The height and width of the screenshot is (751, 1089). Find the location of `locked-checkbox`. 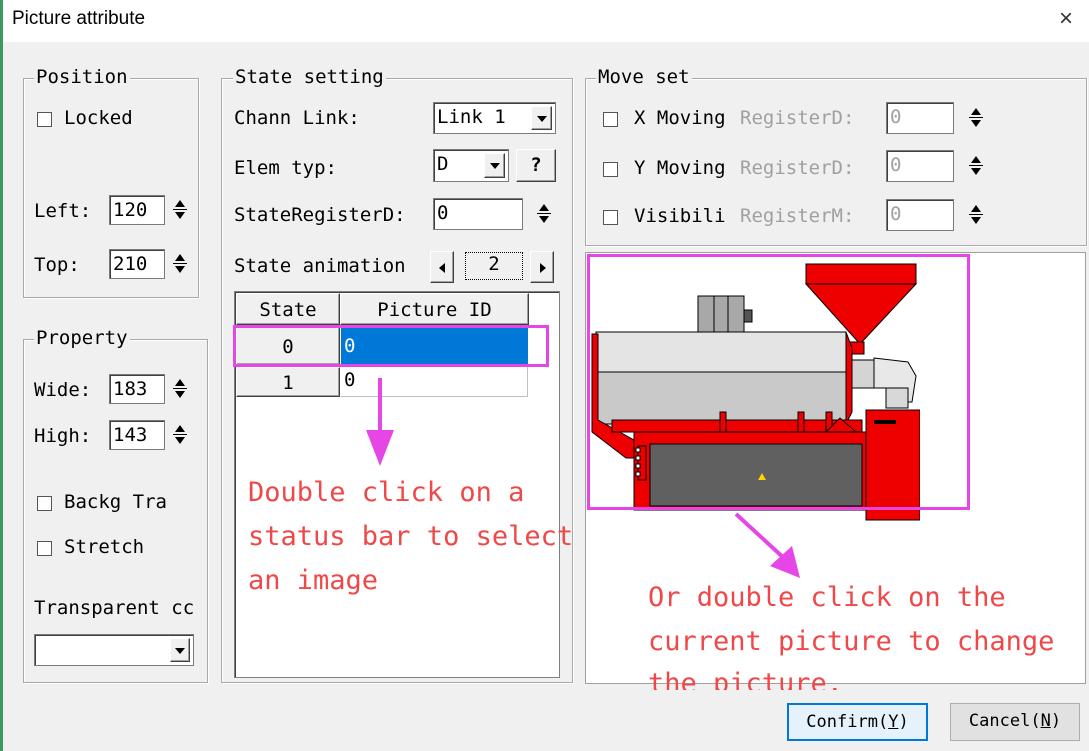

locked-checkbox is located at coordinates (44, 119).